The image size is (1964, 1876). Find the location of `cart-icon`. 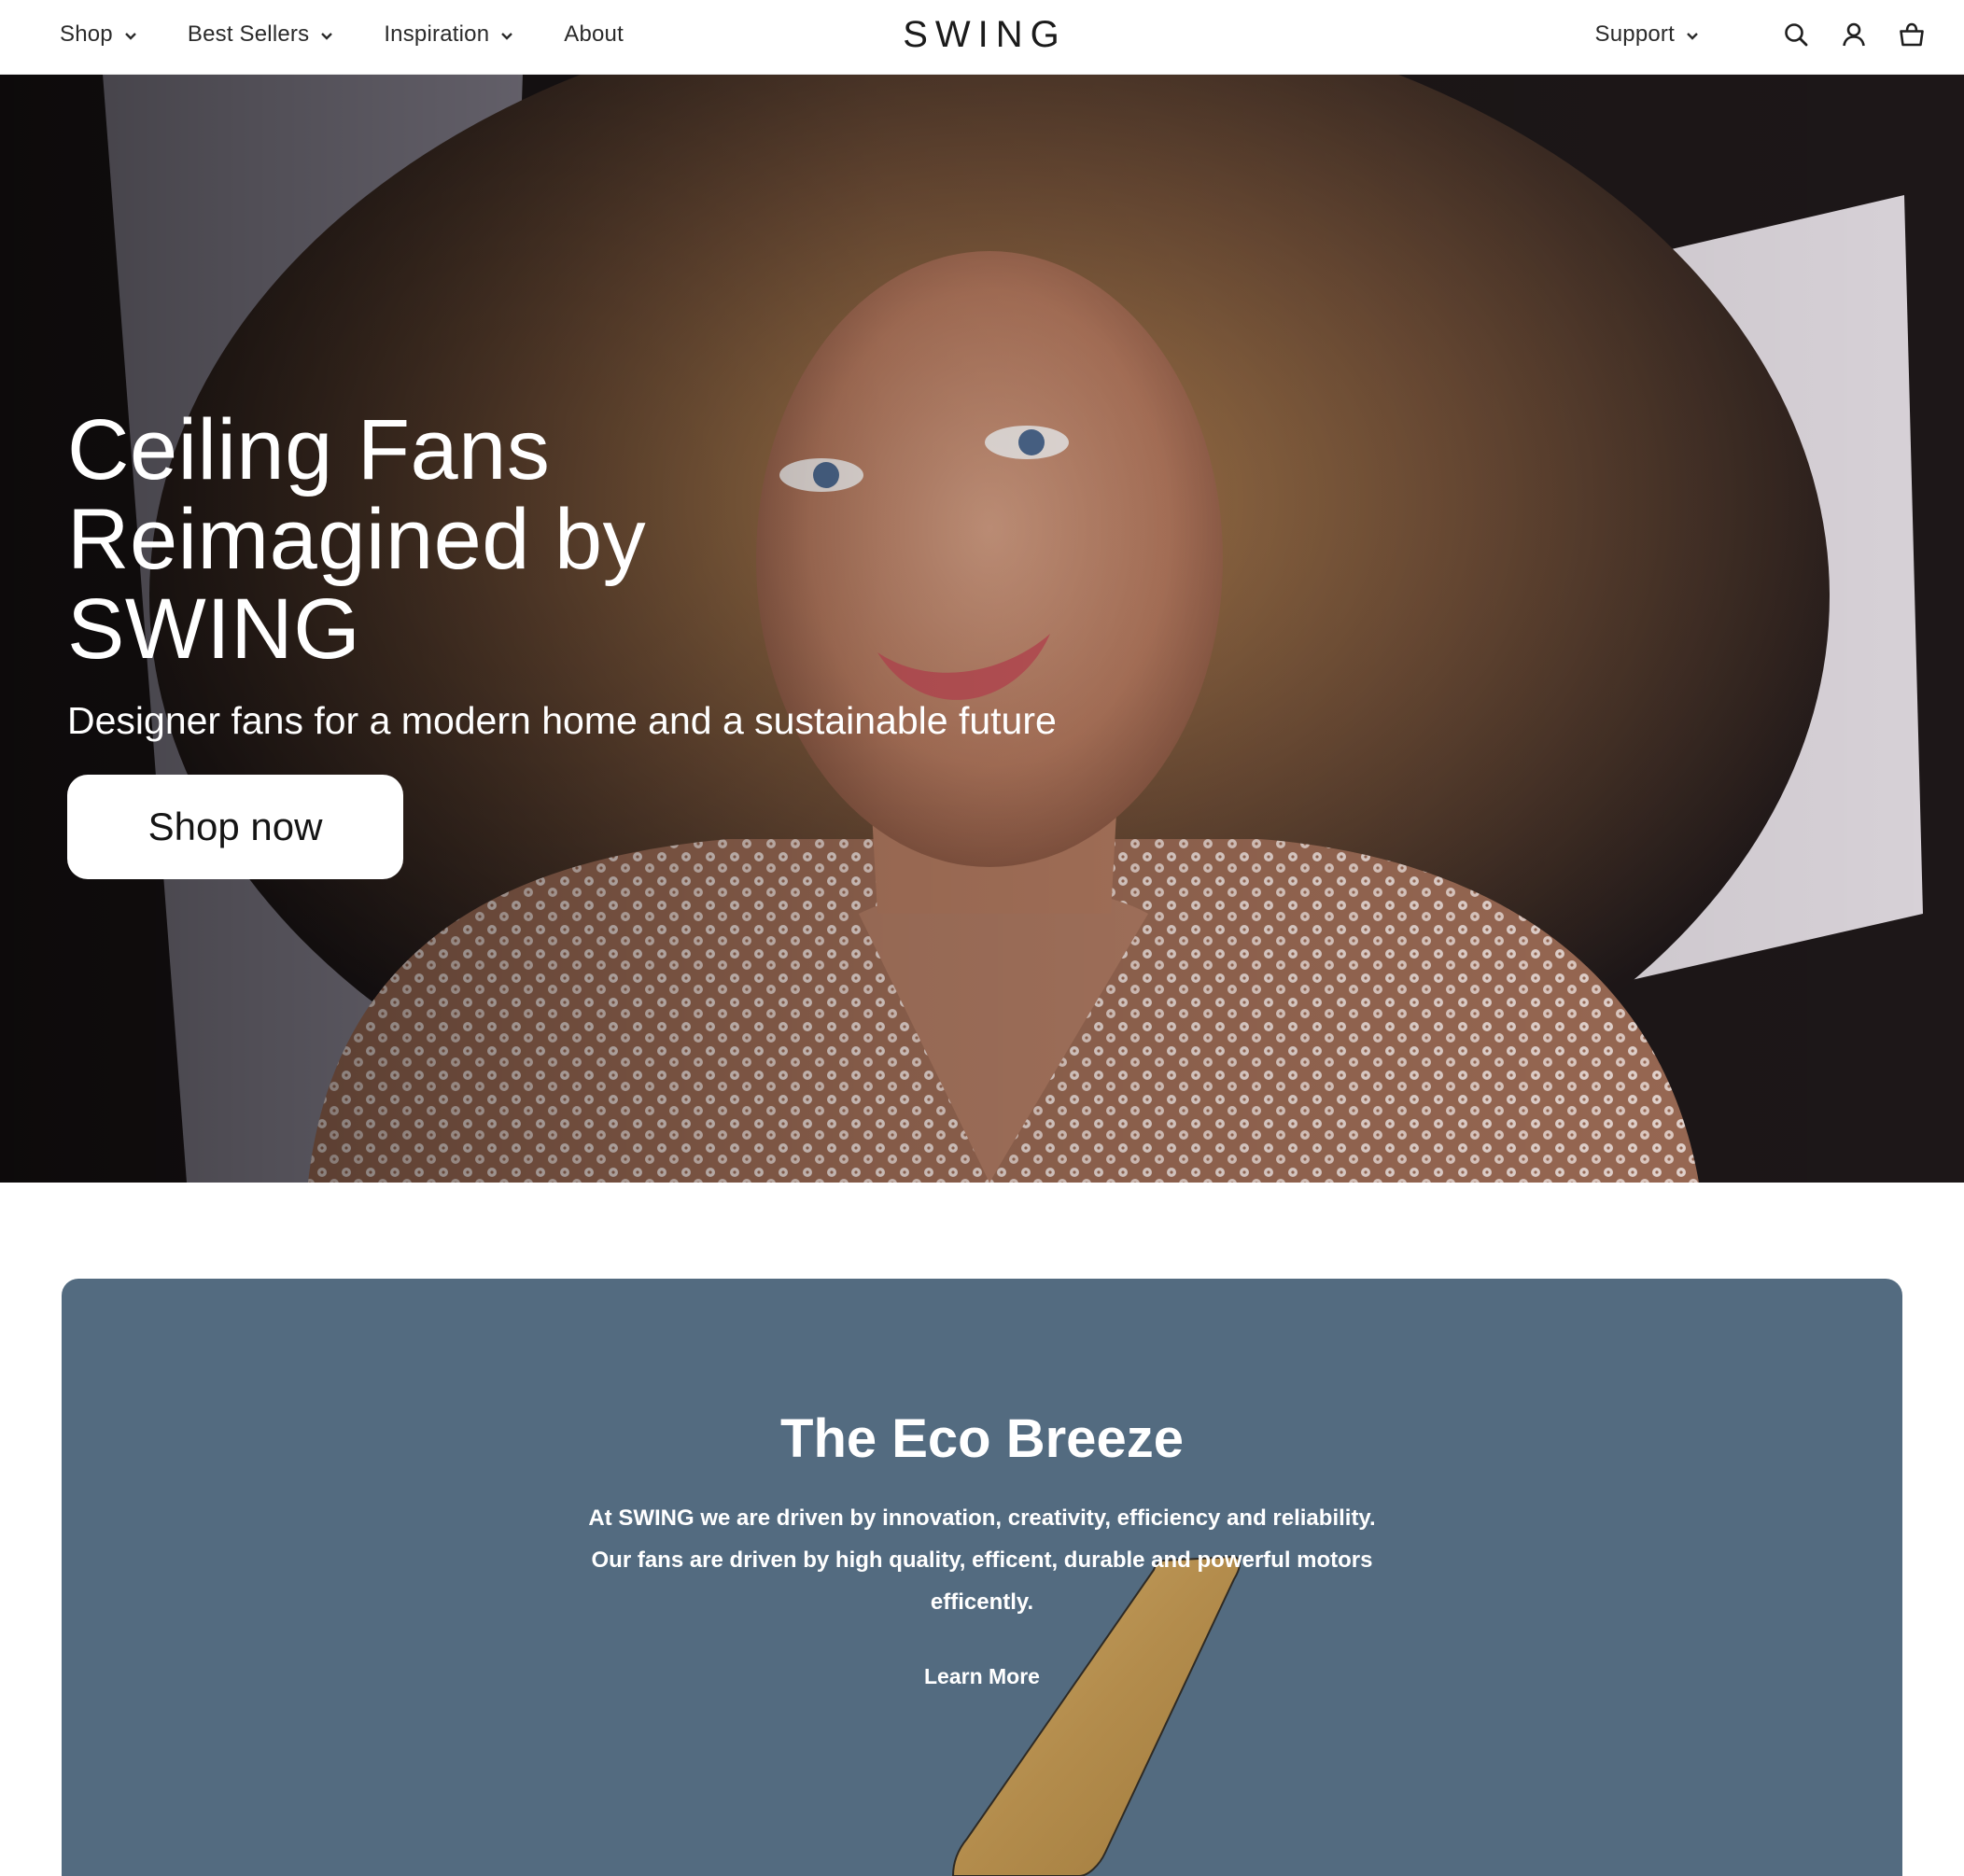

cart-icon is located at coordinates (1912, 34).